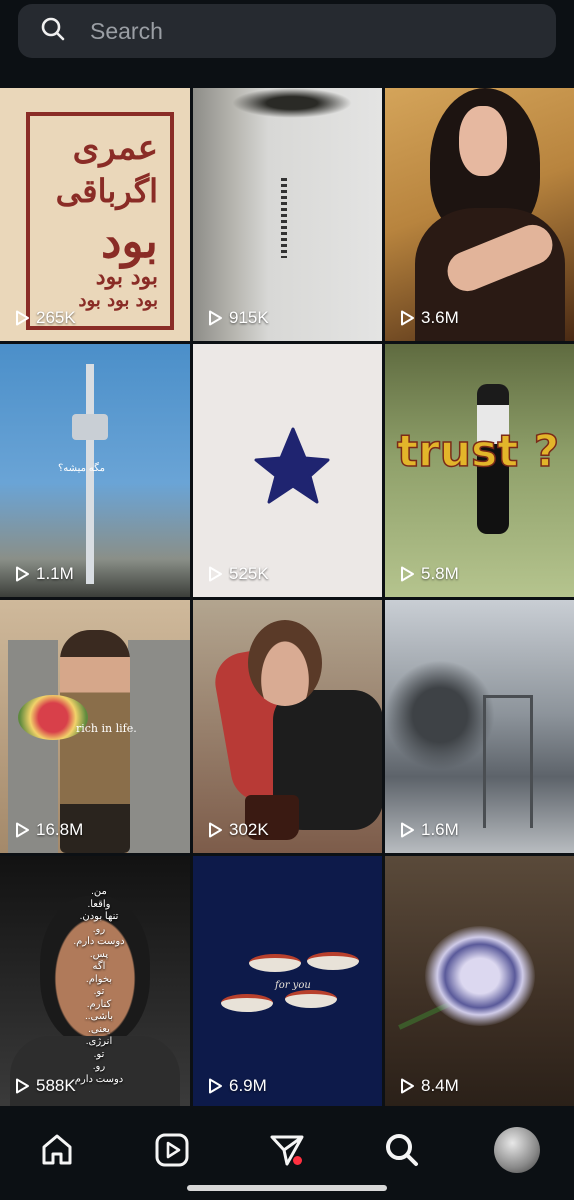 This screenshot has width=574, height=1200. What do you see at coordinates (99, 1004) in the screenshot?
I see `poem-line: کنارم.` at bounding box center [99, 1004].